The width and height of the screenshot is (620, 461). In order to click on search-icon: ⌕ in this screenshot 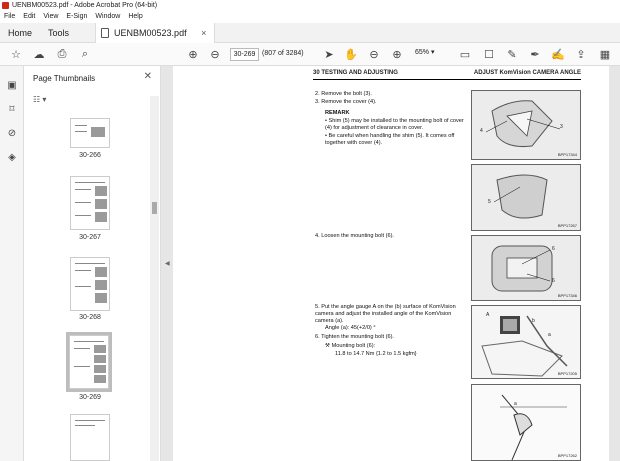, I will do `click(85, 54)`.